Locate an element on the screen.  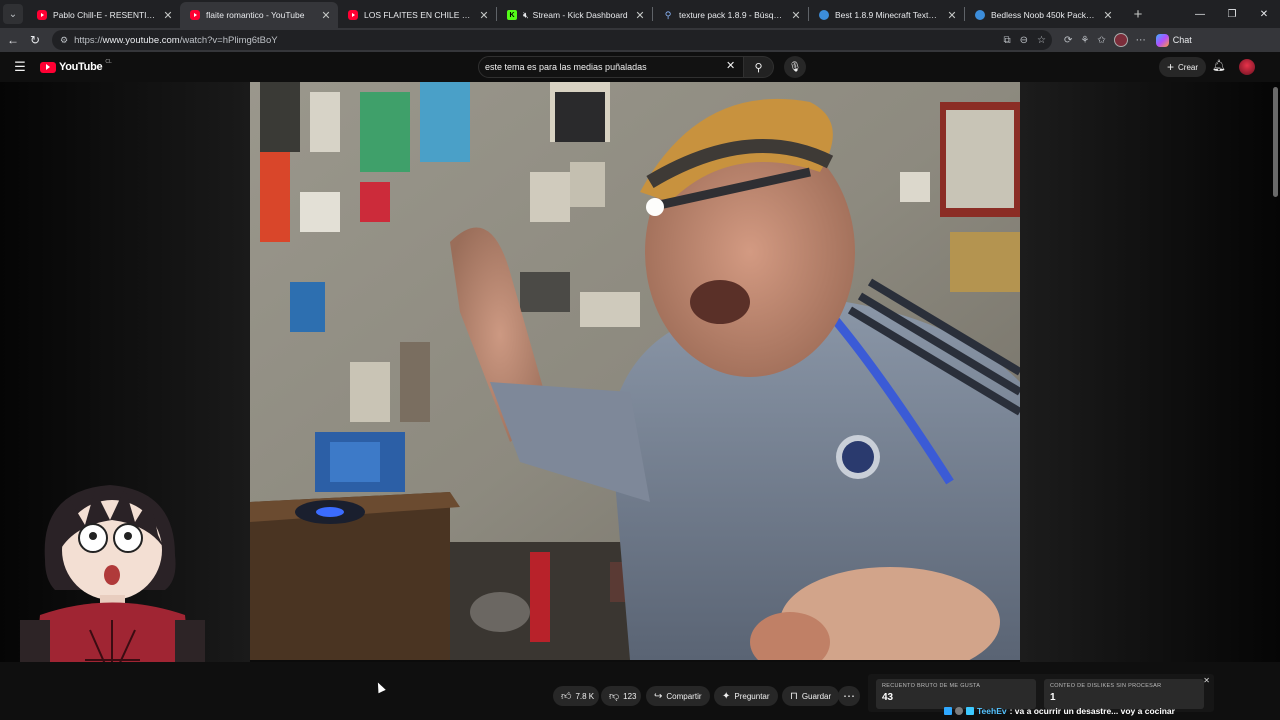
tab-title: Pablo Chill-E - RESENTIA - YouTube is located at coordinates (104, 15).